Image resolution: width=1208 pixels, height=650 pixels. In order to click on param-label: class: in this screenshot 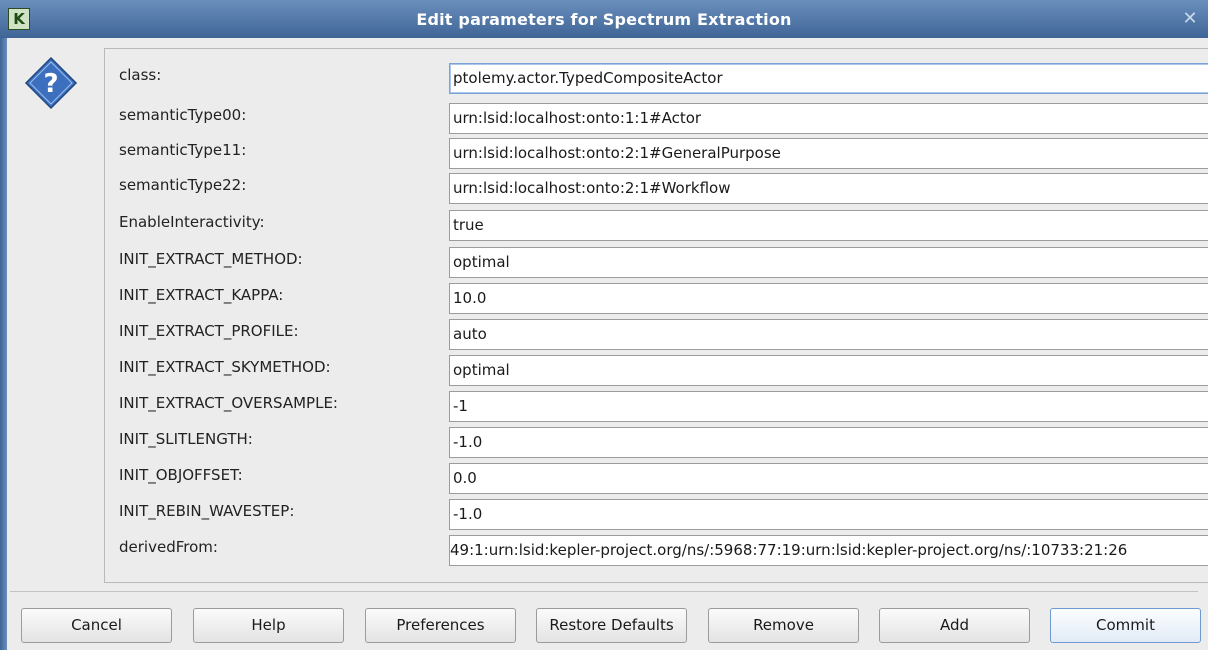, I will do `click(140, 75)`.